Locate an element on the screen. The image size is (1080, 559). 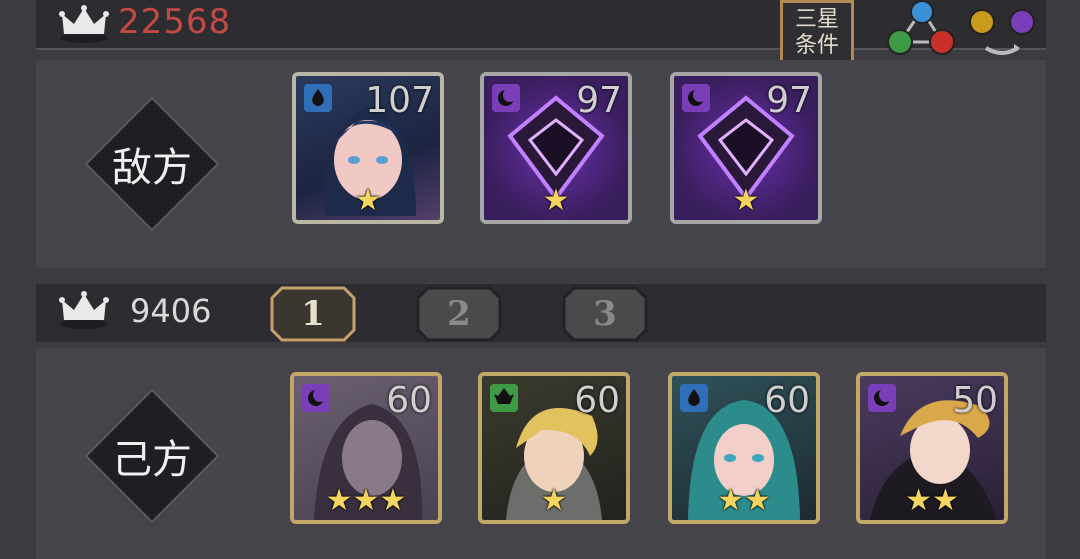
unit-level: 50 is located at coordinates (975, 400).